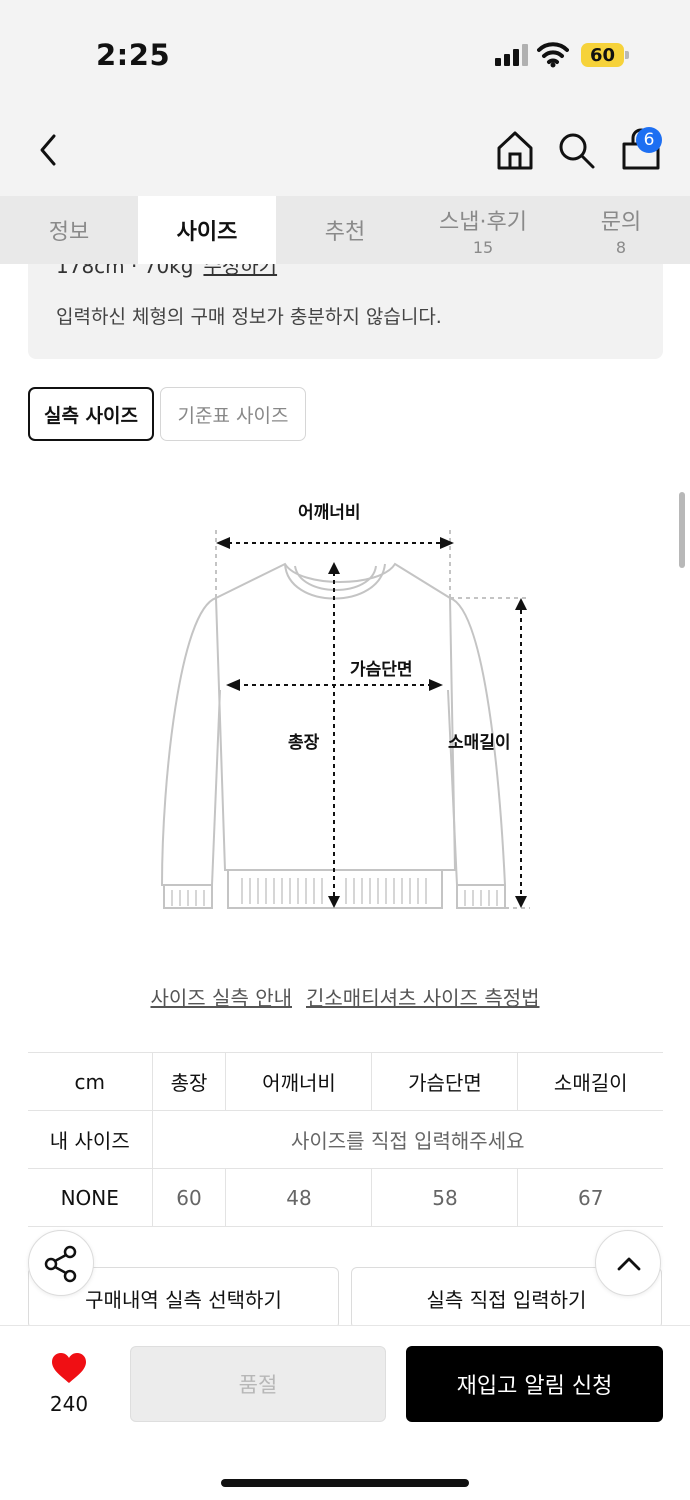 The height and width of the screenshot is (1500, 690). I want to click on edit-body-link: 수정하기, so click(240, 271).